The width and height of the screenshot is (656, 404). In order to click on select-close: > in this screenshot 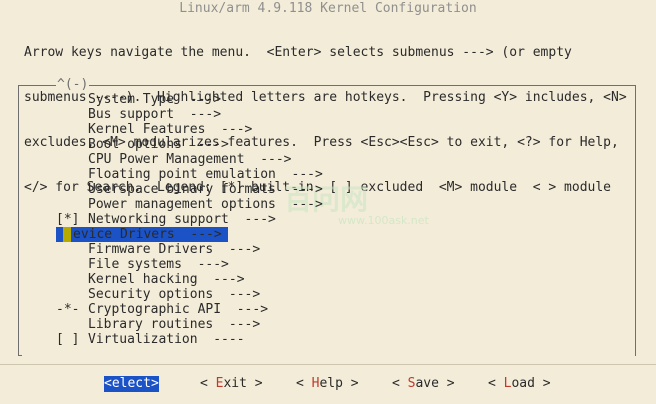, I will do `click(154, 383)`.